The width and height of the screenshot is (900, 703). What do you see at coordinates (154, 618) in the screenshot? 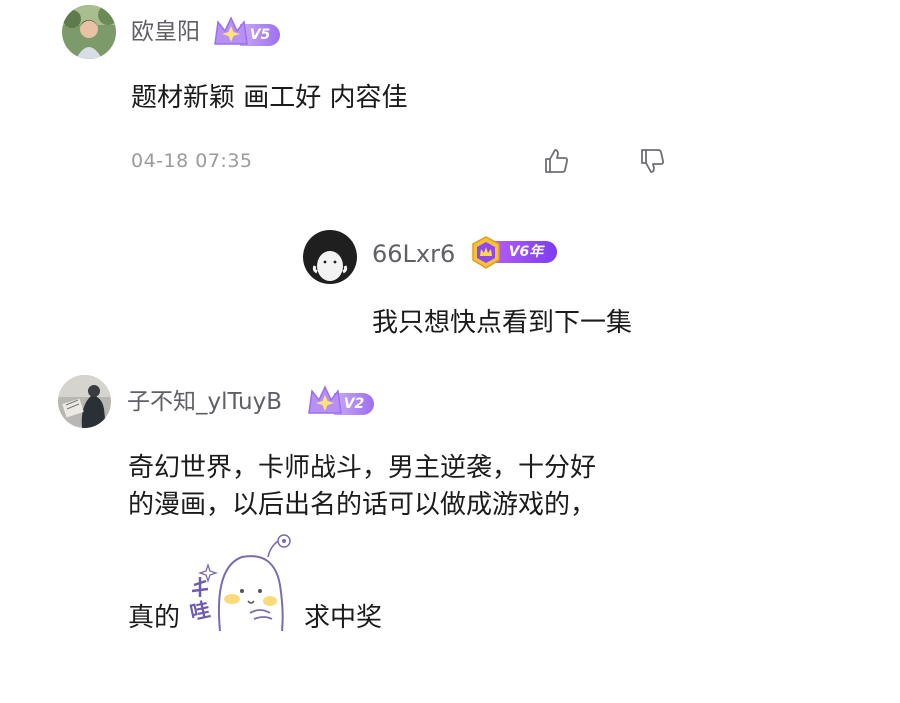
I see `comment-text-before-sticker: 真的` at bounding box center [154, 618].